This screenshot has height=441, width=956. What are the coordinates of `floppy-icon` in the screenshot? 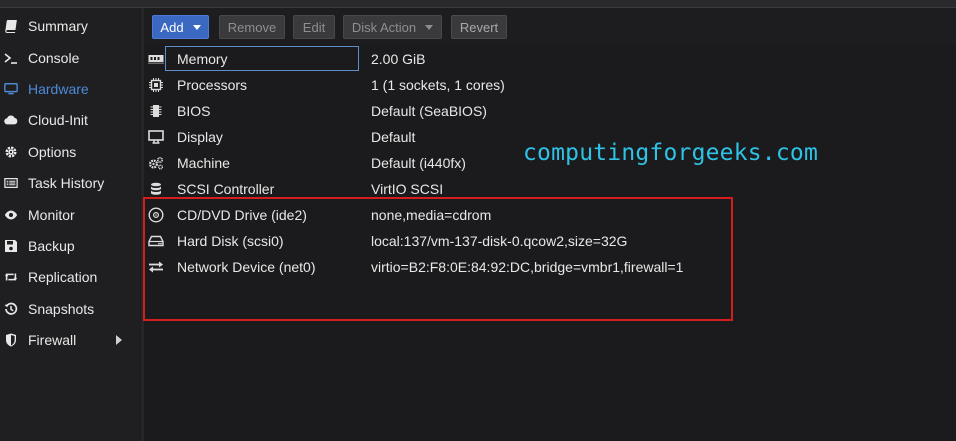 It's located at (11, 246).